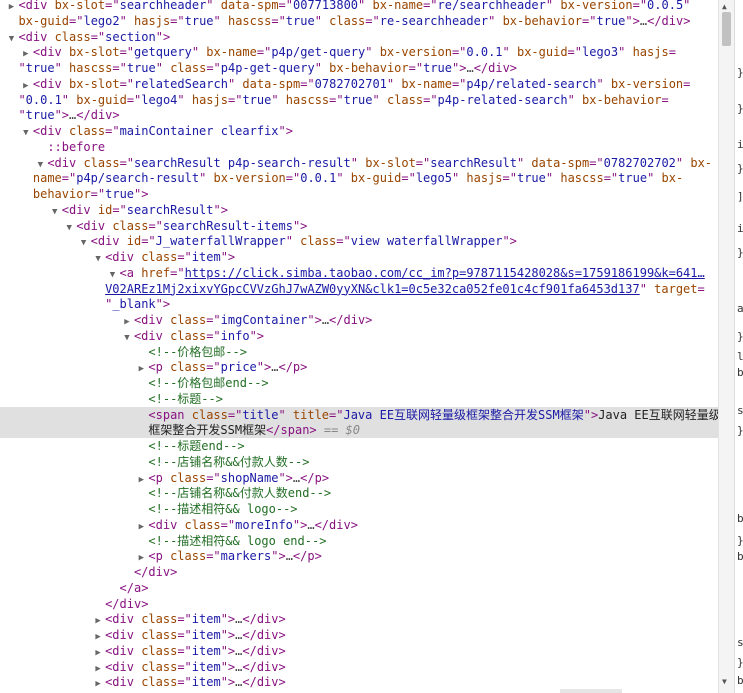  Describe the element at coordinates (359, 320) in the screenshot. I see `dom-tree-line: ▶ <div class="imgContainer">…</div>` at that location.